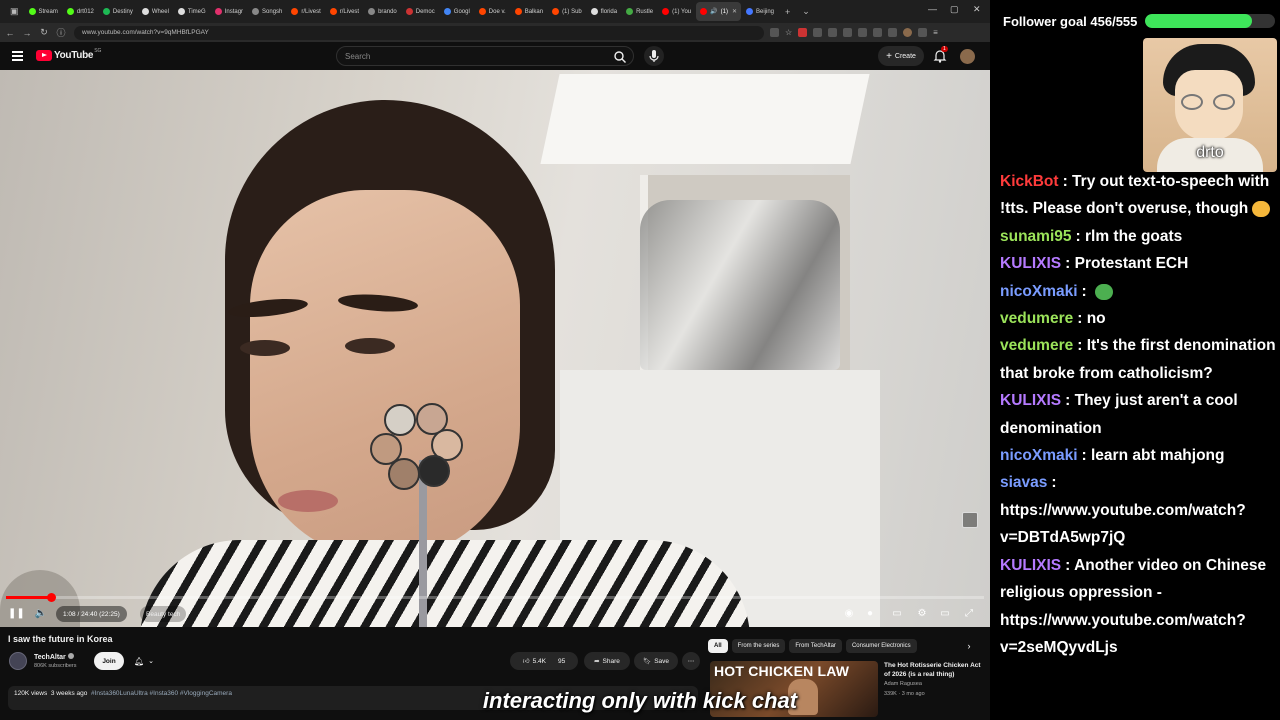 The image size is (1280, 720). I want to click on close-window-icon: ✕, so click(977, 9).